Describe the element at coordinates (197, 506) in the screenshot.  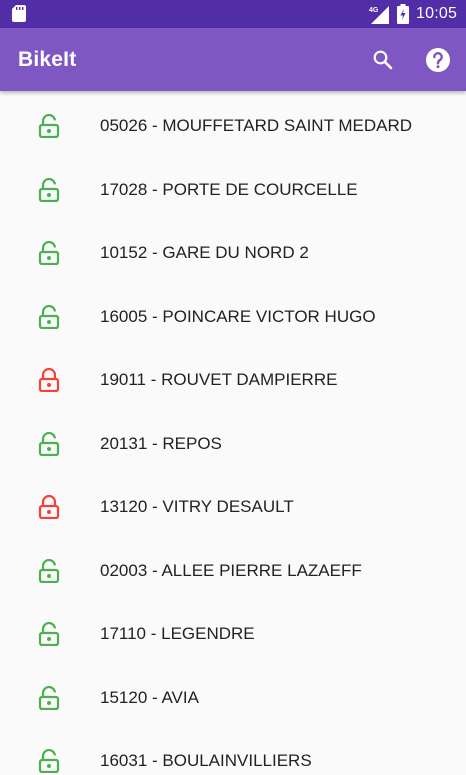
I see `station-label: 13120 - VITRY DESAULT` at that location.